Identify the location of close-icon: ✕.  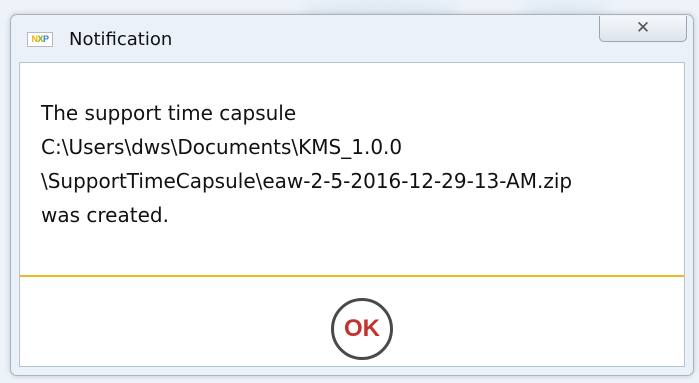
(643, 28).